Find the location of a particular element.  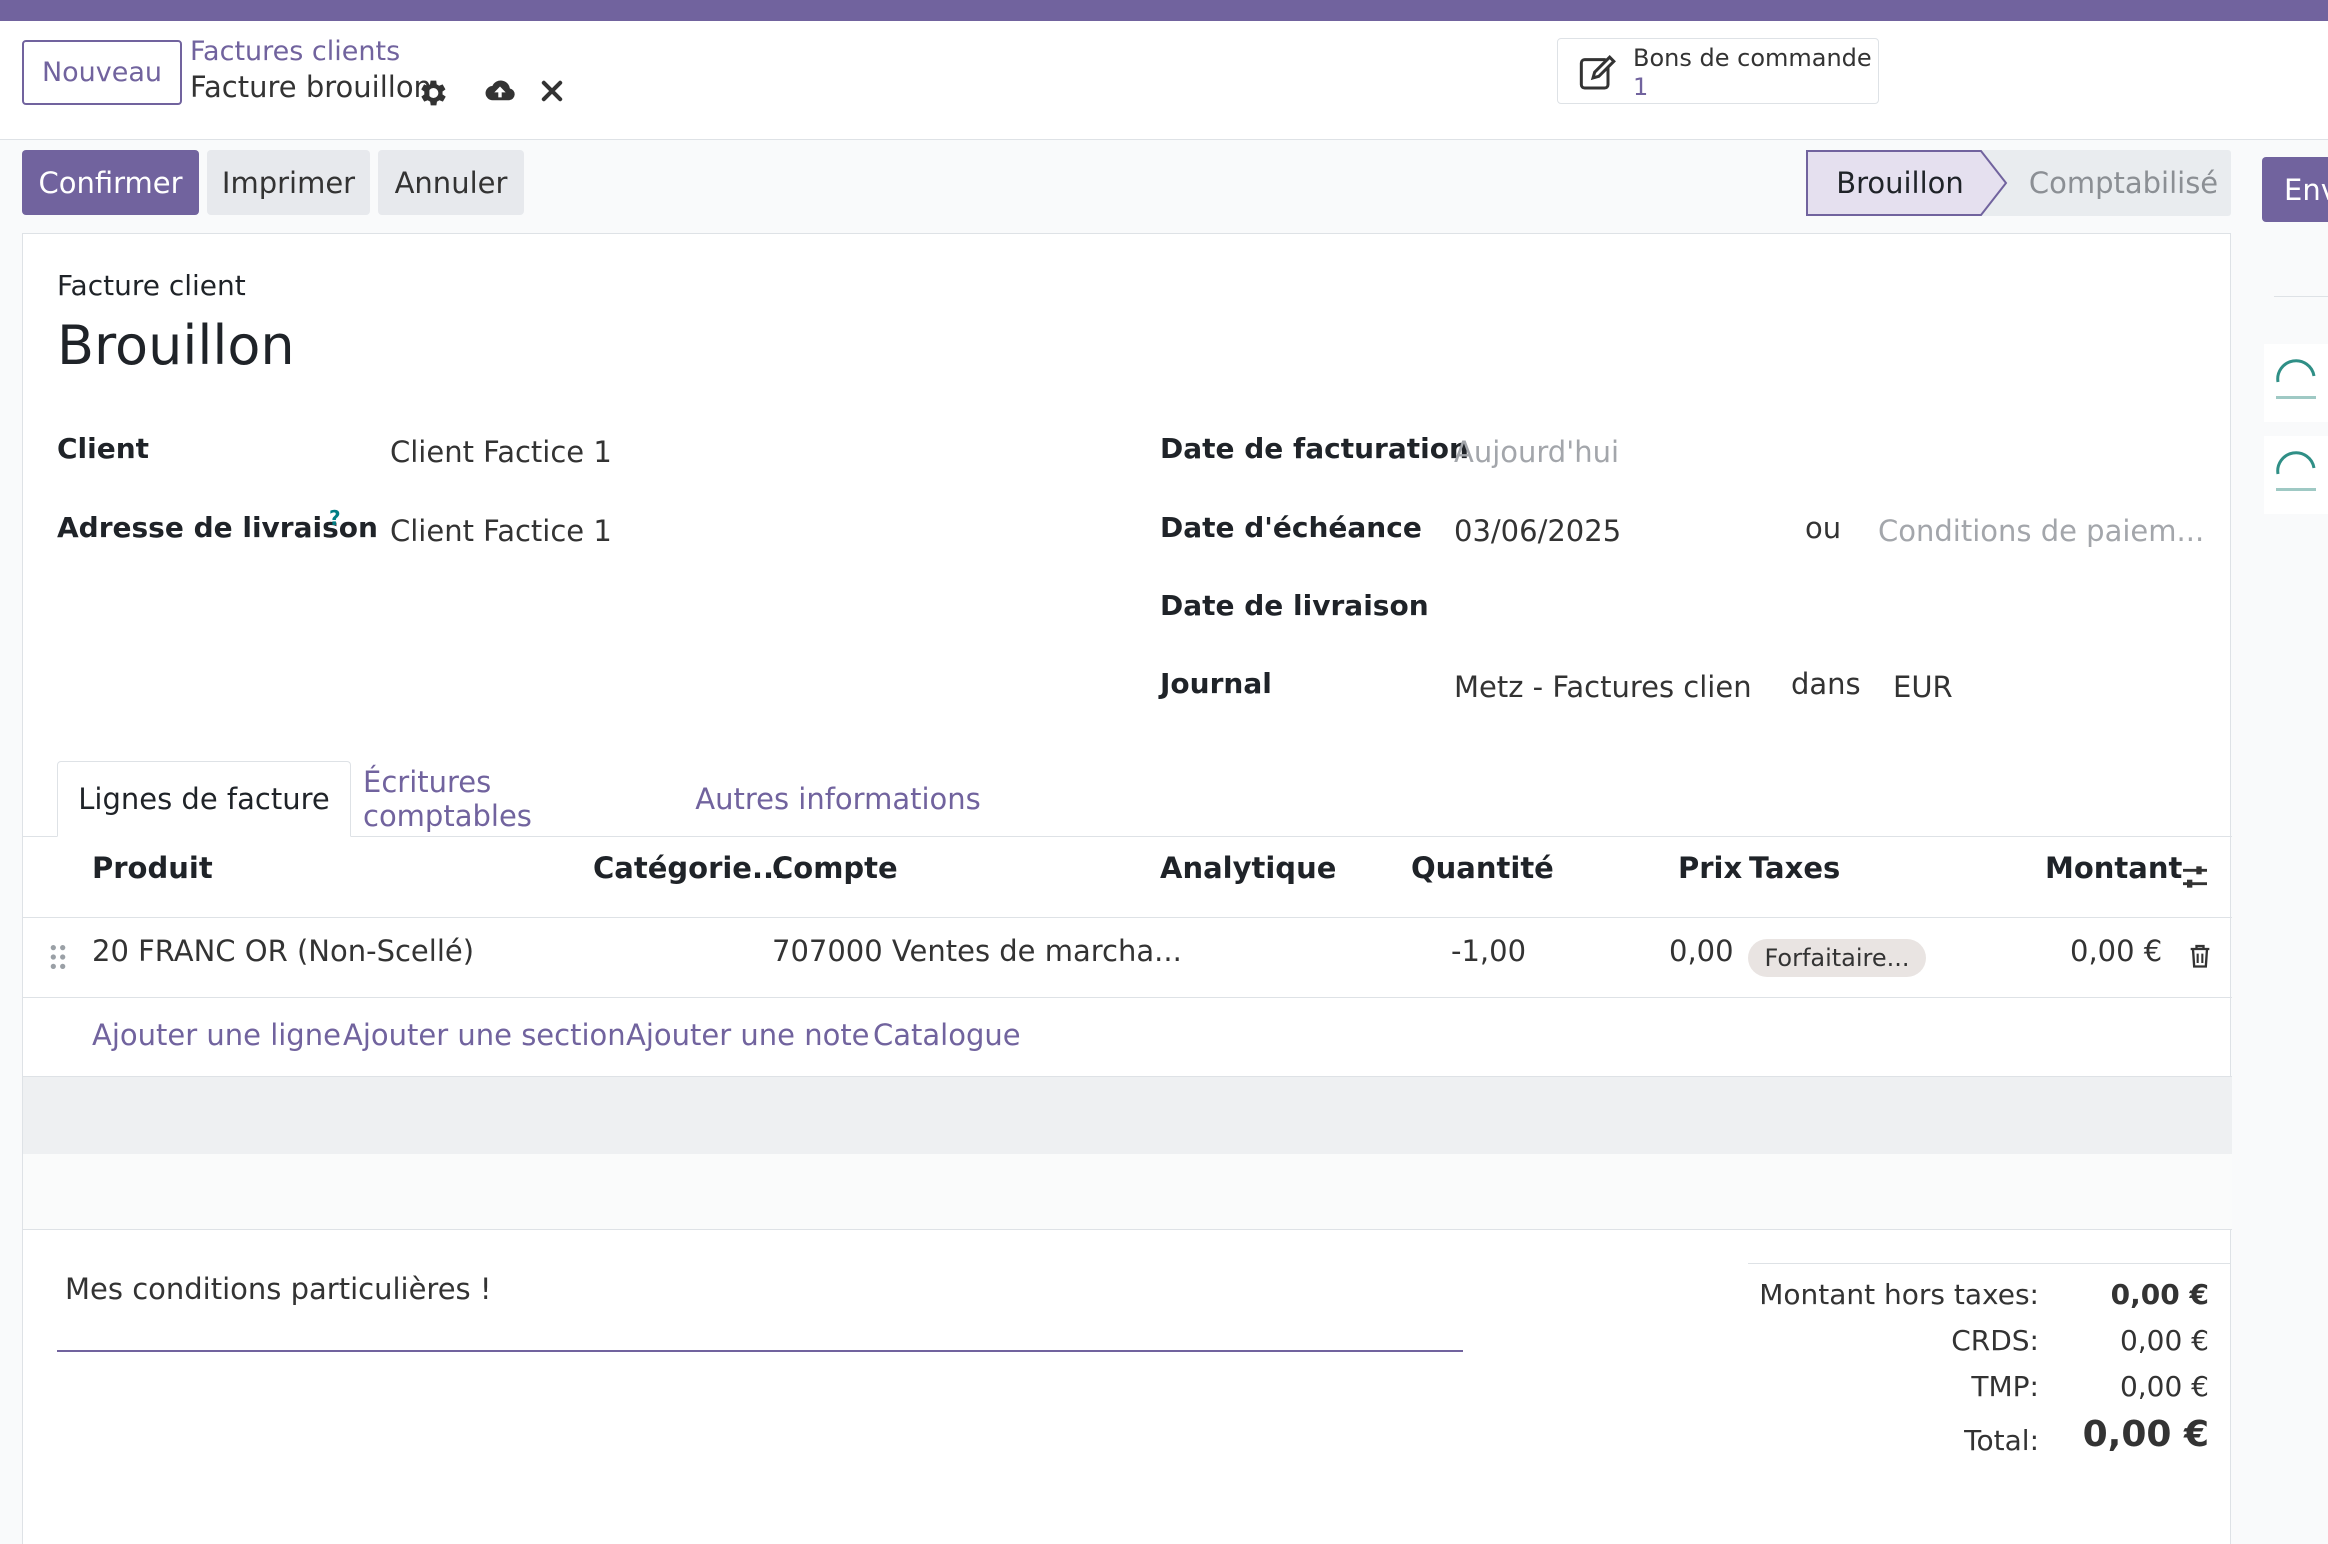

cell-price: 0,00 is located at coordinates (1701, 951).